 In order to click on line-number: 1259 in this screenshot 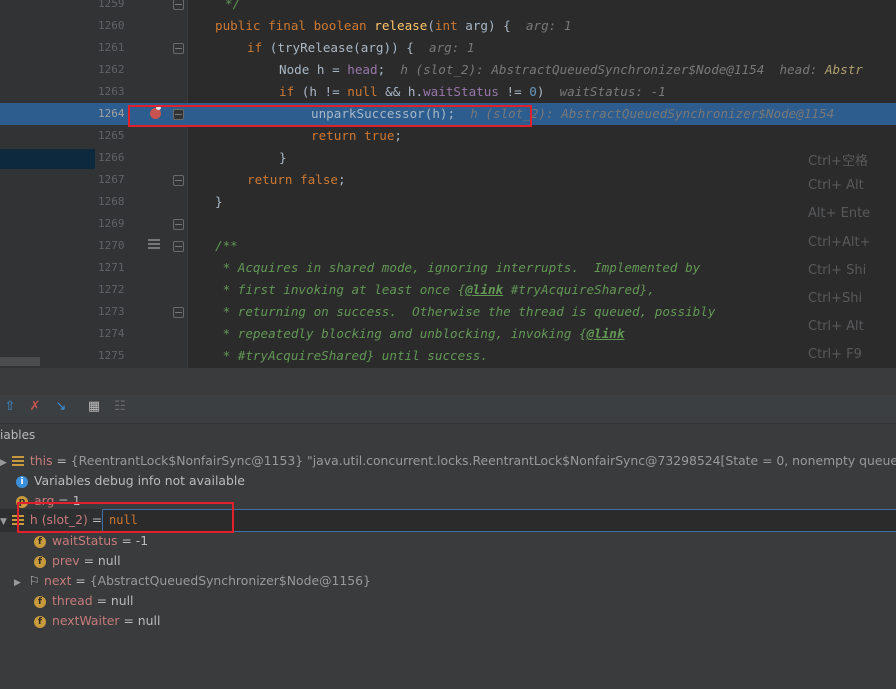, I will do `click(113, 7)`.